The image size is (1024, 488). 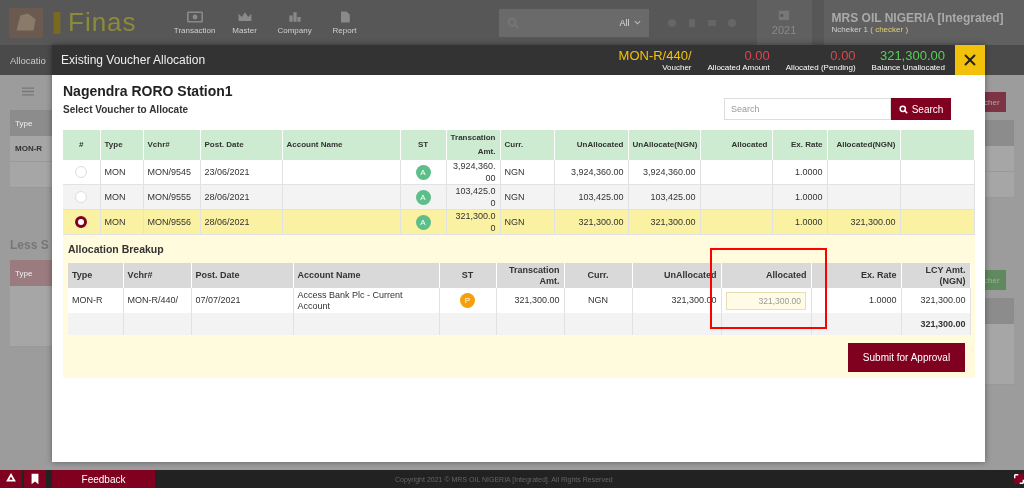 What do you see at coordinates (1019, 479) in the screenshot?
I see `expand-icon` at bounding box center [1019, 479].